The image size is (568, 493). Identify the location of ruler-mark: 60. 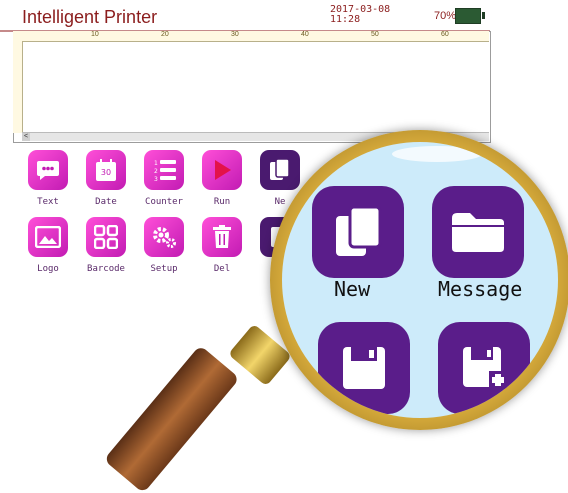
(445, 34).